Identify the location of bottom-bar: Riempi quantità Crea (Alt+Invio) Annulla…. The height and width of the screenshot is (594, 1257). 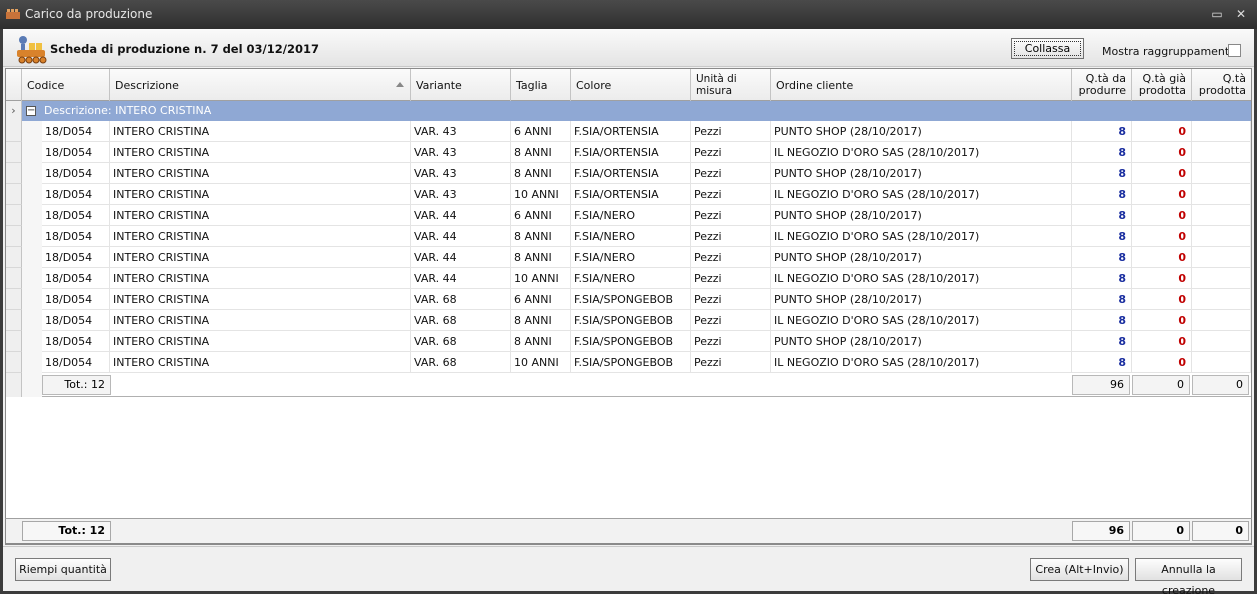
(628, 570).